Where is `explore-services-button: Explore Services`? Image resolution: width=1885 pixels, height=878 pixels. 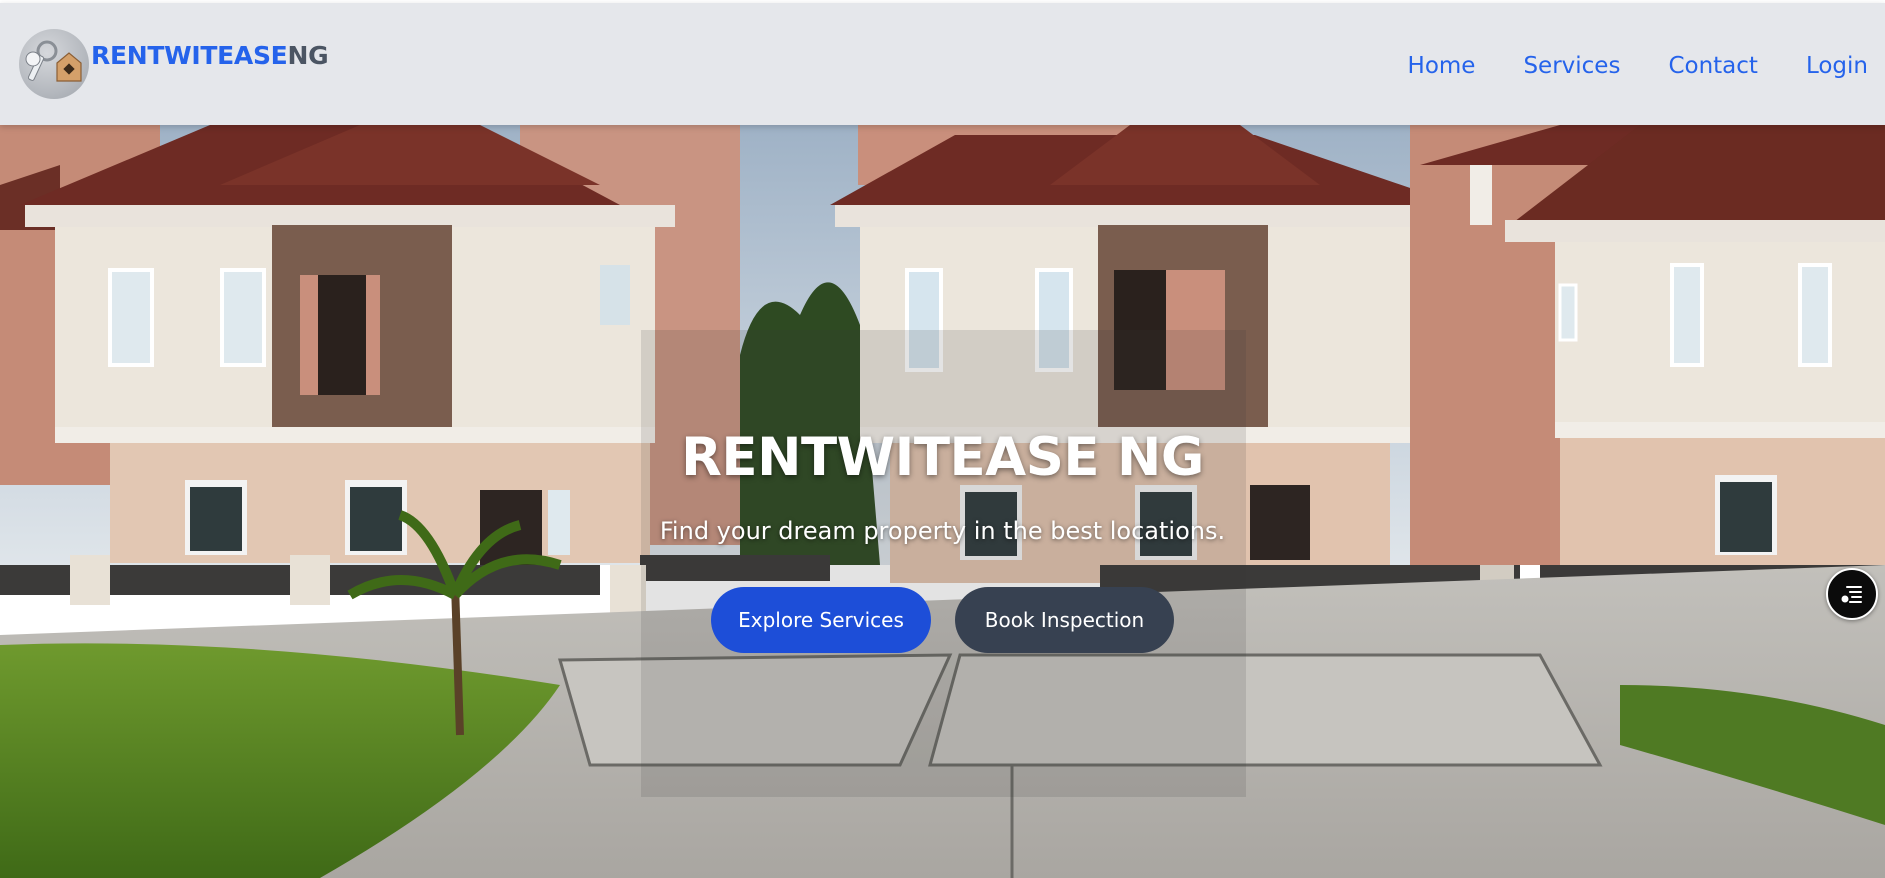 explore-services-button: Explore Services is located at coordinates (821, 620).